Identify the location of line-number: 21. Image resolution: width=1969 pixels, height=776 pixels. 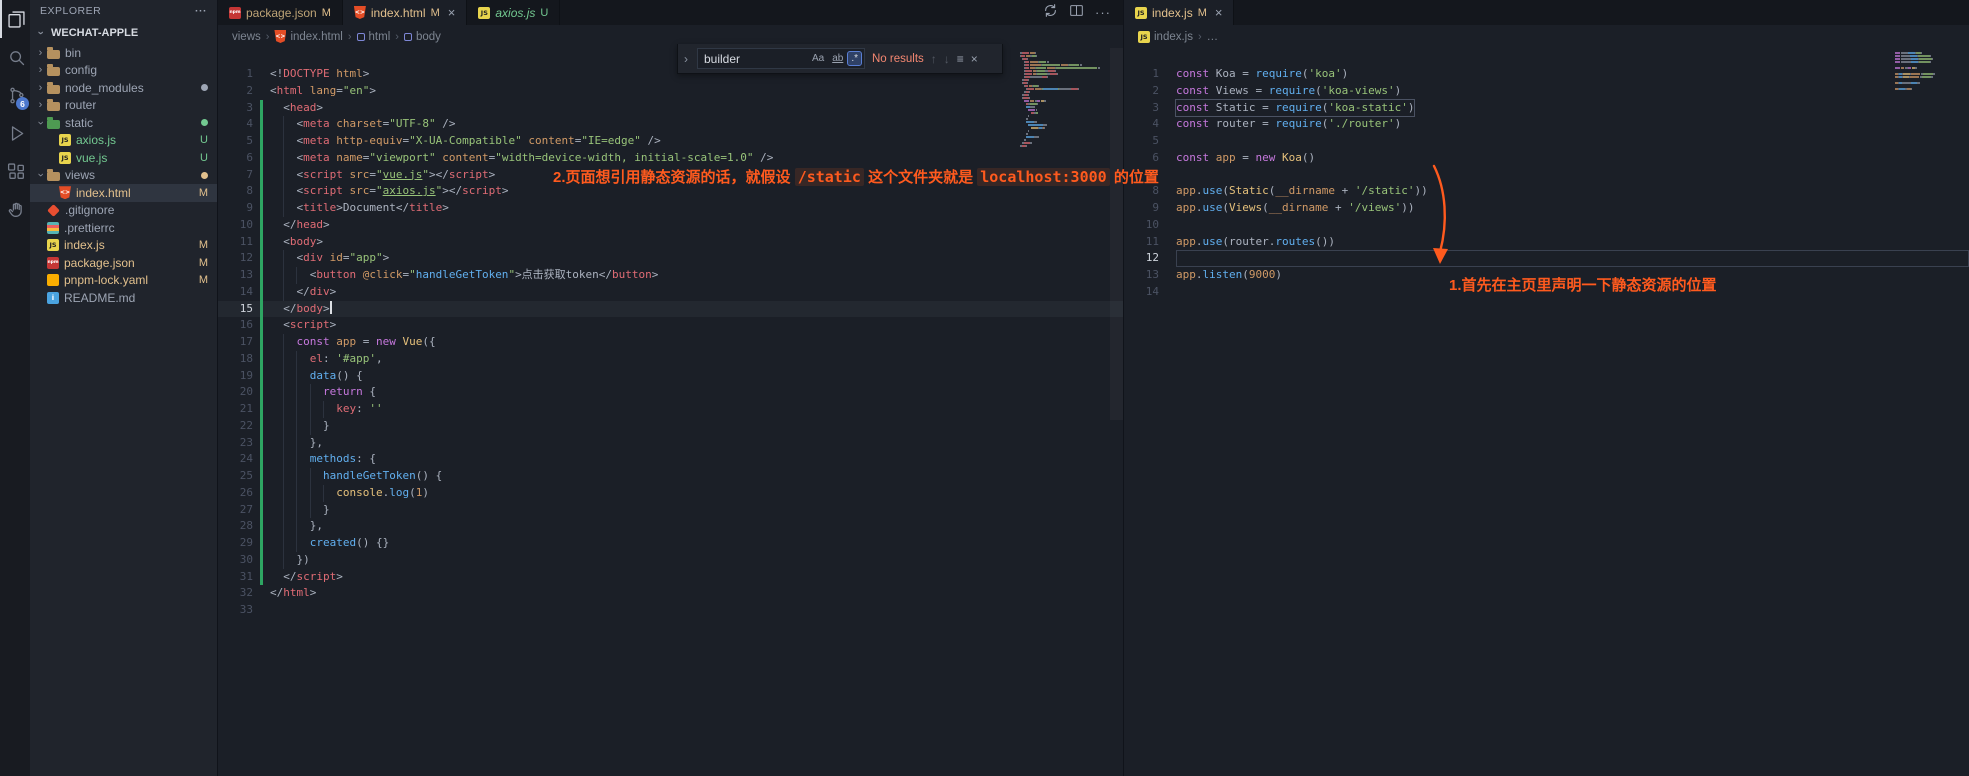
(239, 409).